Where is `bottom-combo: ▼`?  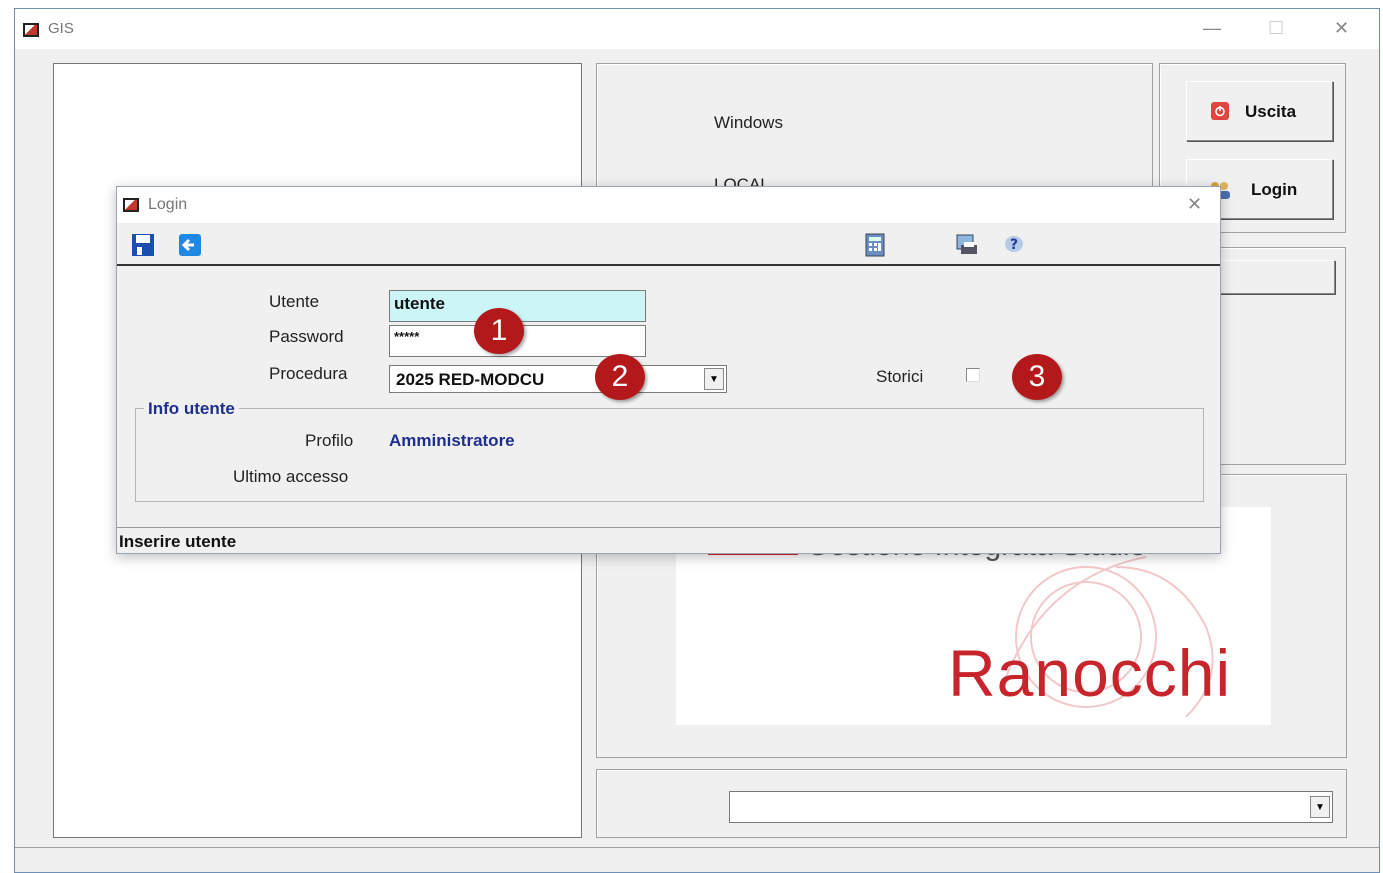
bottom-combo: ▼ is located at coordinates (1031, 807).